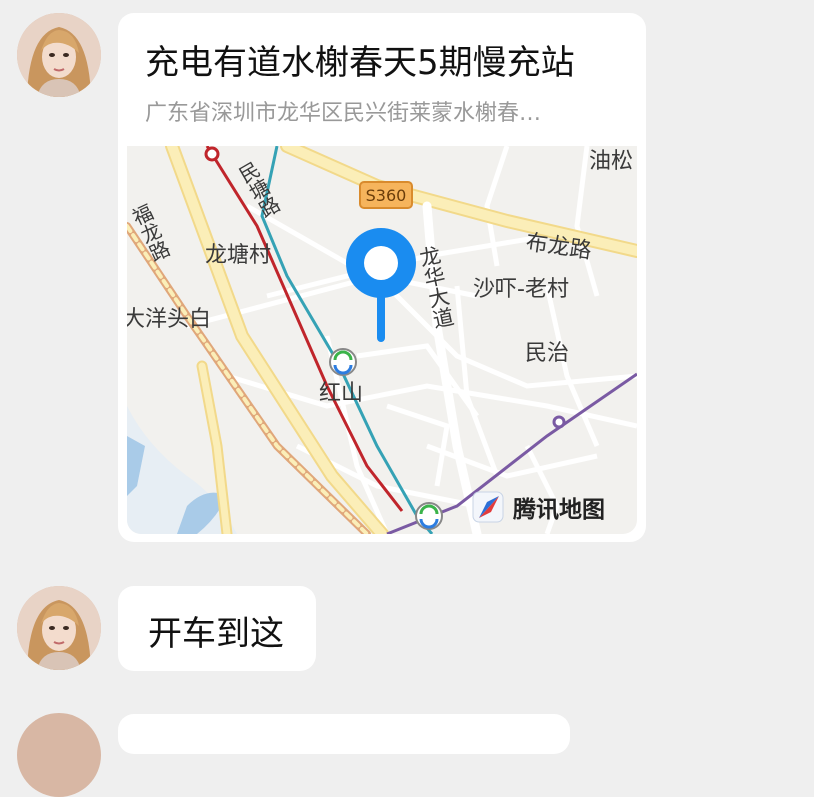  What do you see at coordinates (344, 734) in the screenshot?
I see `text-message-bubble` at bounding box center [344, 734].